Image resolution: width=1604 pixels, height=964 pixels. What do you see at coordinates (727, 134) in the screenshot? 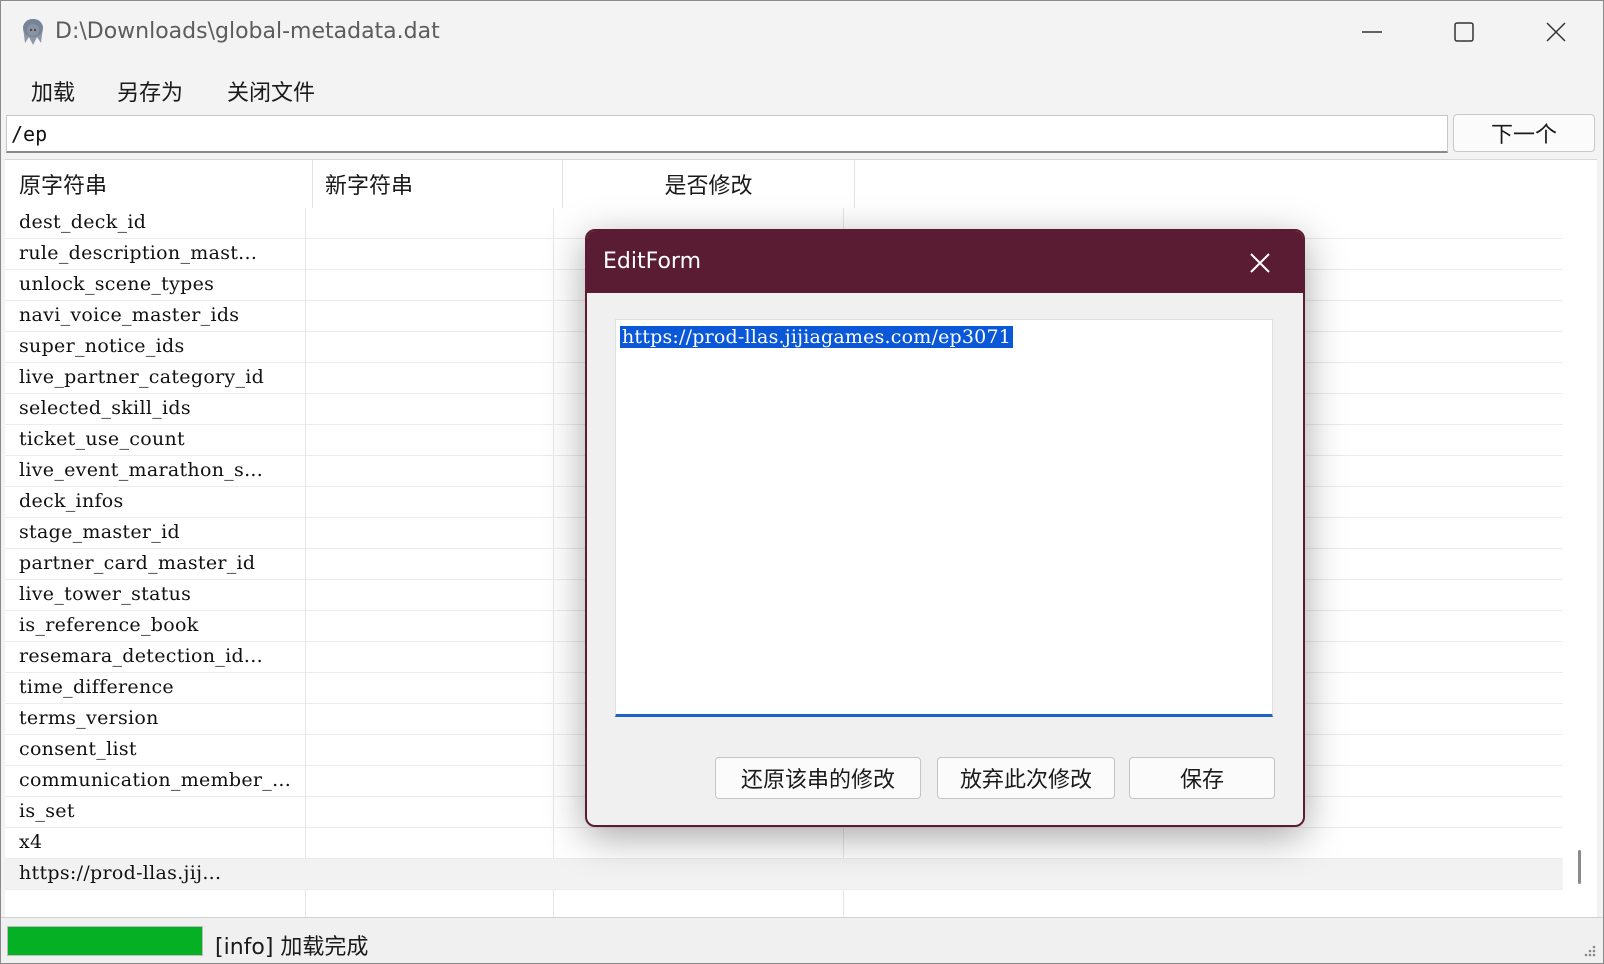
I see `search-input` at bounding box center [727, 134].